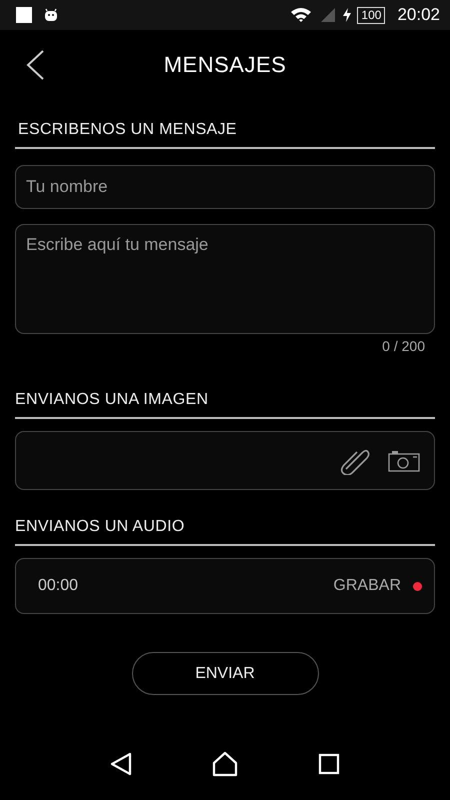 The width and height of the screenshot is (450, 800). What do you see at coordinates (24, 15) in the screenshot?
I see `notification-icon` at bounding box center [24, 15].